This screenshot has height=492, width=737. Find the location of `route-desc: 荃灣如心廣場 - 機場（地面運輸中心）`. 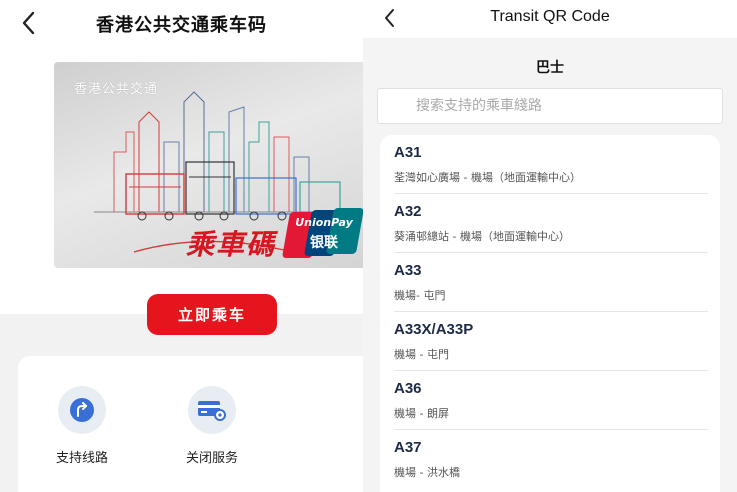

route-desc: 荃灣如心廣場 - 機場（地面運輸中心） is located at coordinates (487, 177).